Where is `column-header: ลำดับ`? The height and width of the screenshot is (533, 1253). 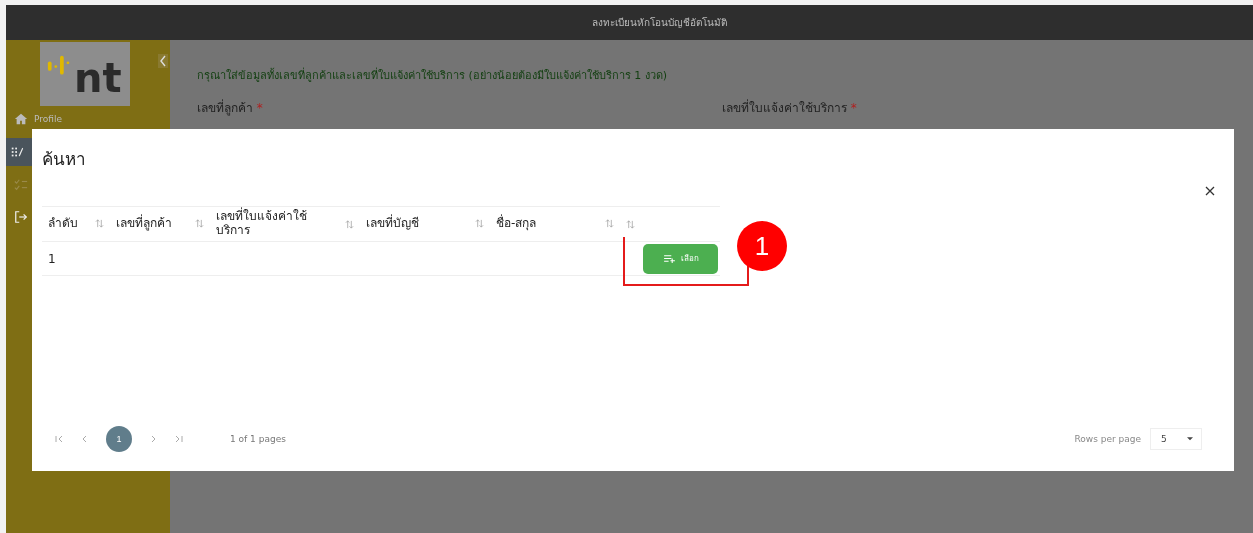
column-header: ลำดับ is located at coordinates (63, 224).